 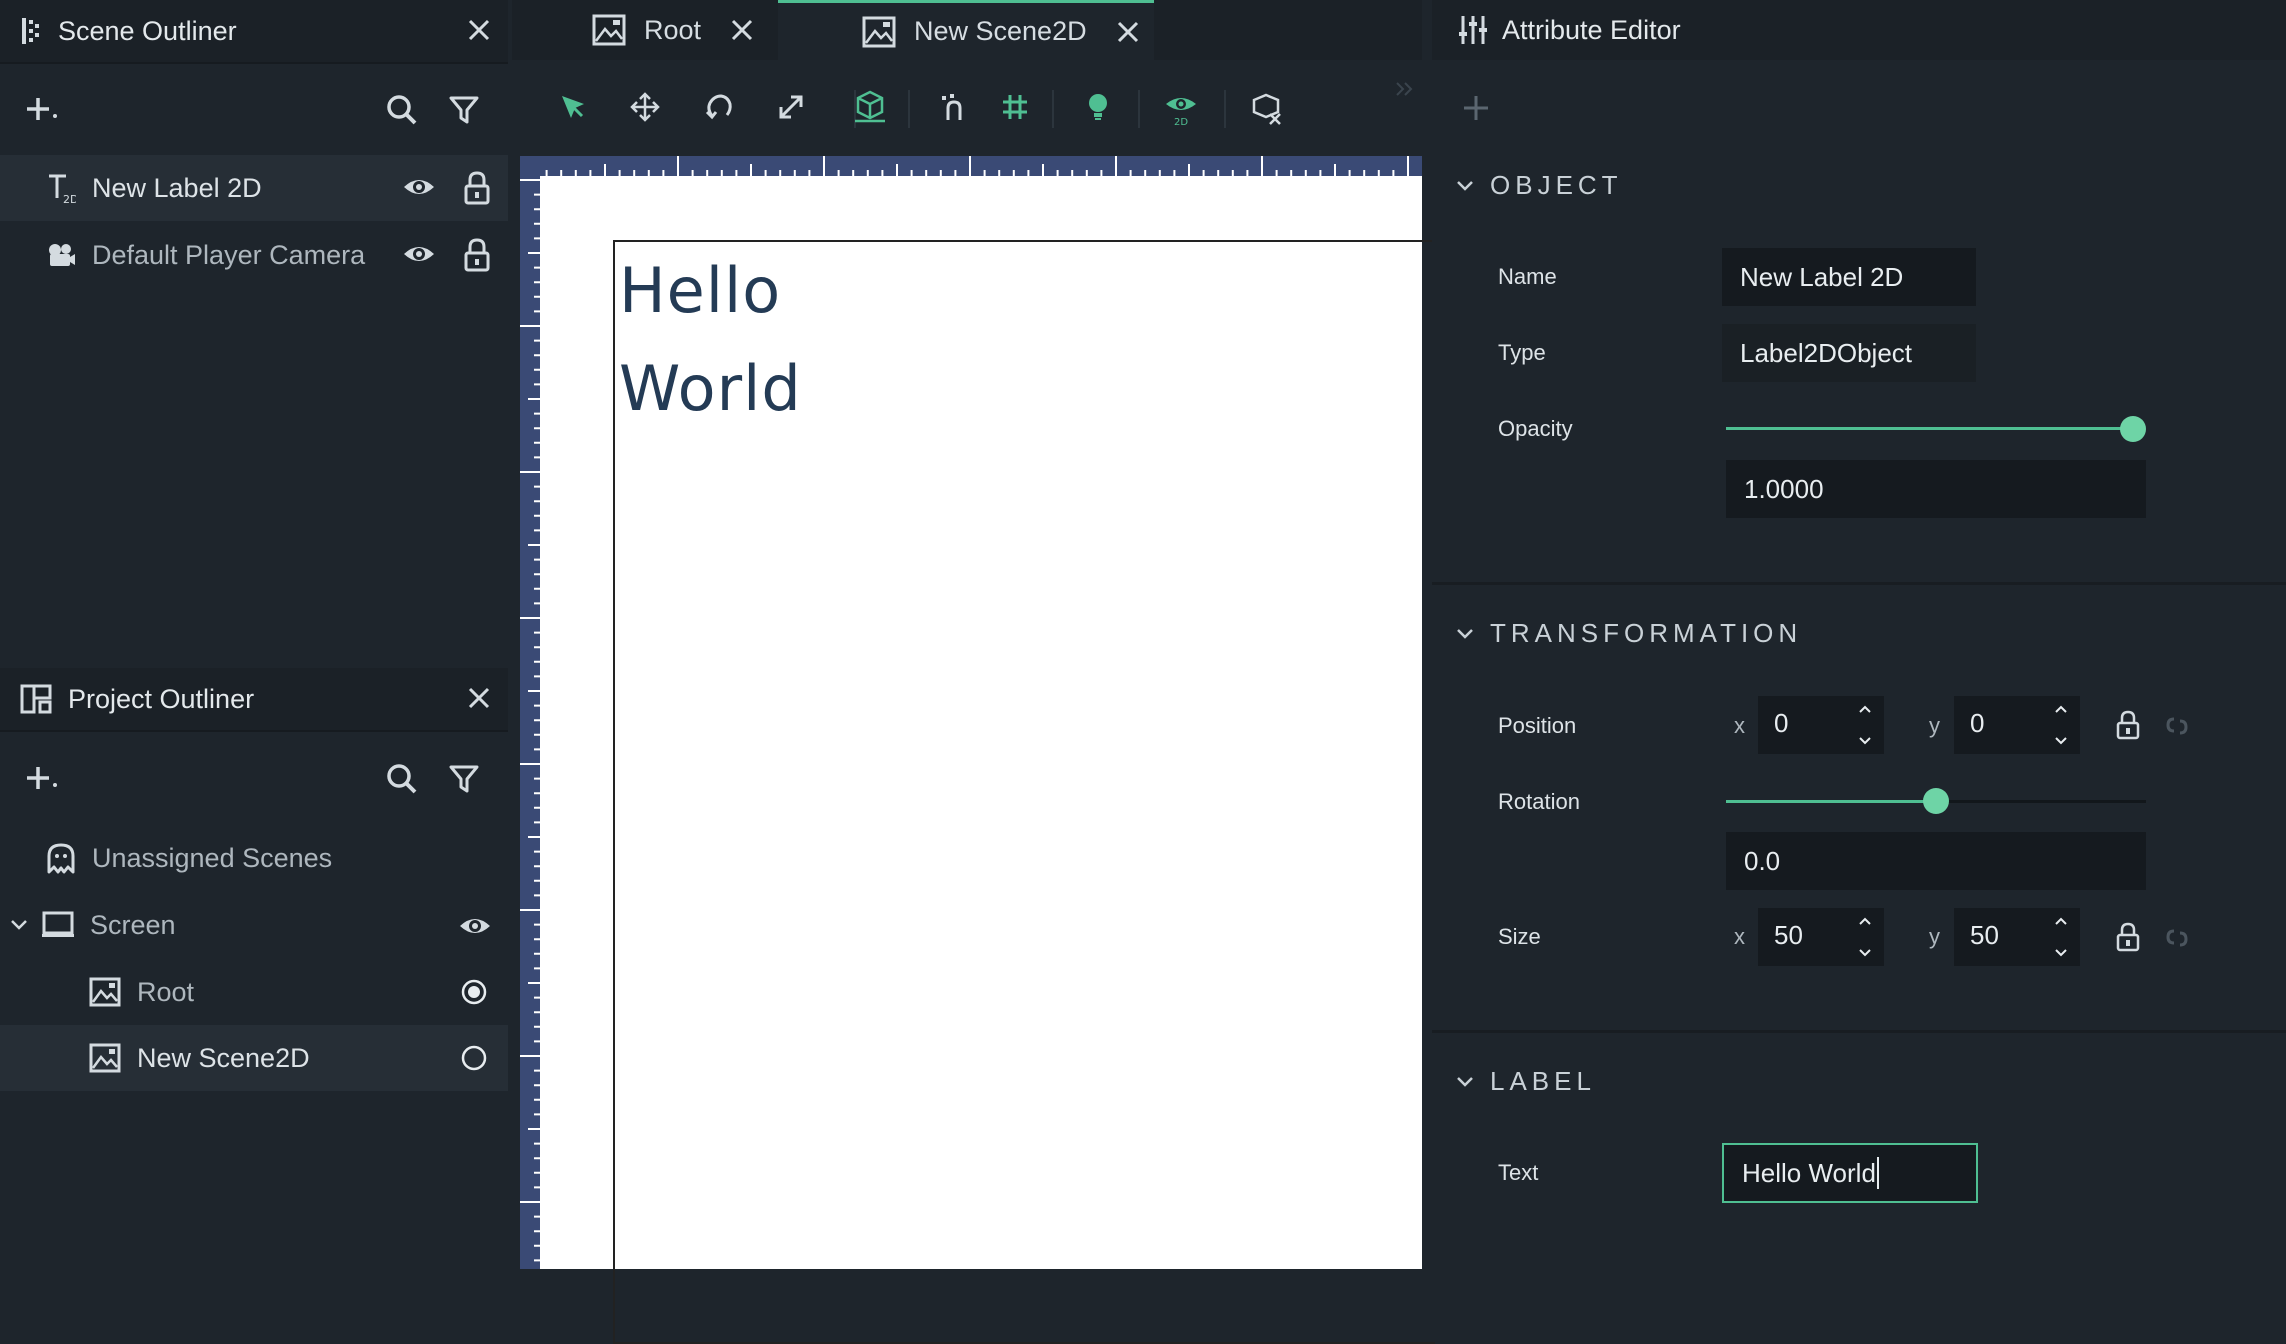 What do you see at coordinates (1646, 633) in the screenshot?
I see `section-title: TRANSFORMATION` at bounding box center [1646, 633].